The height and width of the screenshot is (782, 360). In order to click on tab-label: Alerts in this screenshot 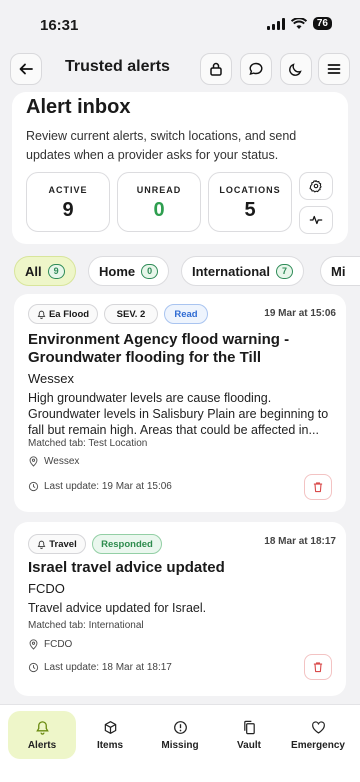, I will do `click(42, 745)`.